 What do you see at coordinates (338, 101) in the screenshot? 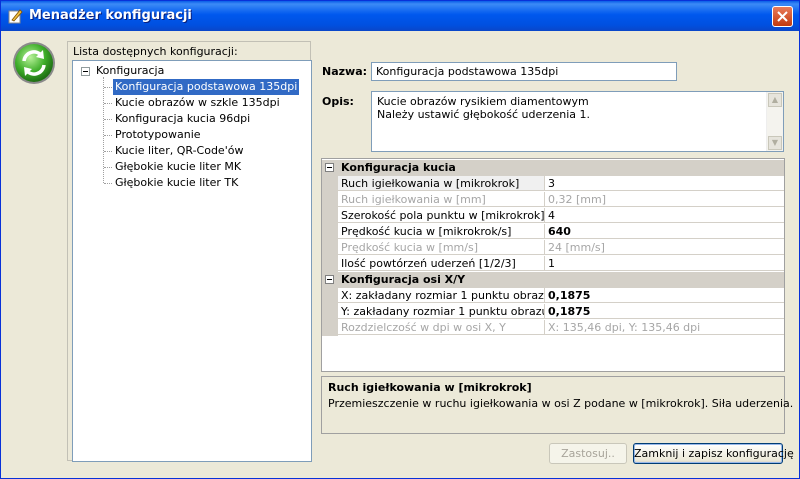
I see `description-label: Opis:` at bounding box center [338, 101].